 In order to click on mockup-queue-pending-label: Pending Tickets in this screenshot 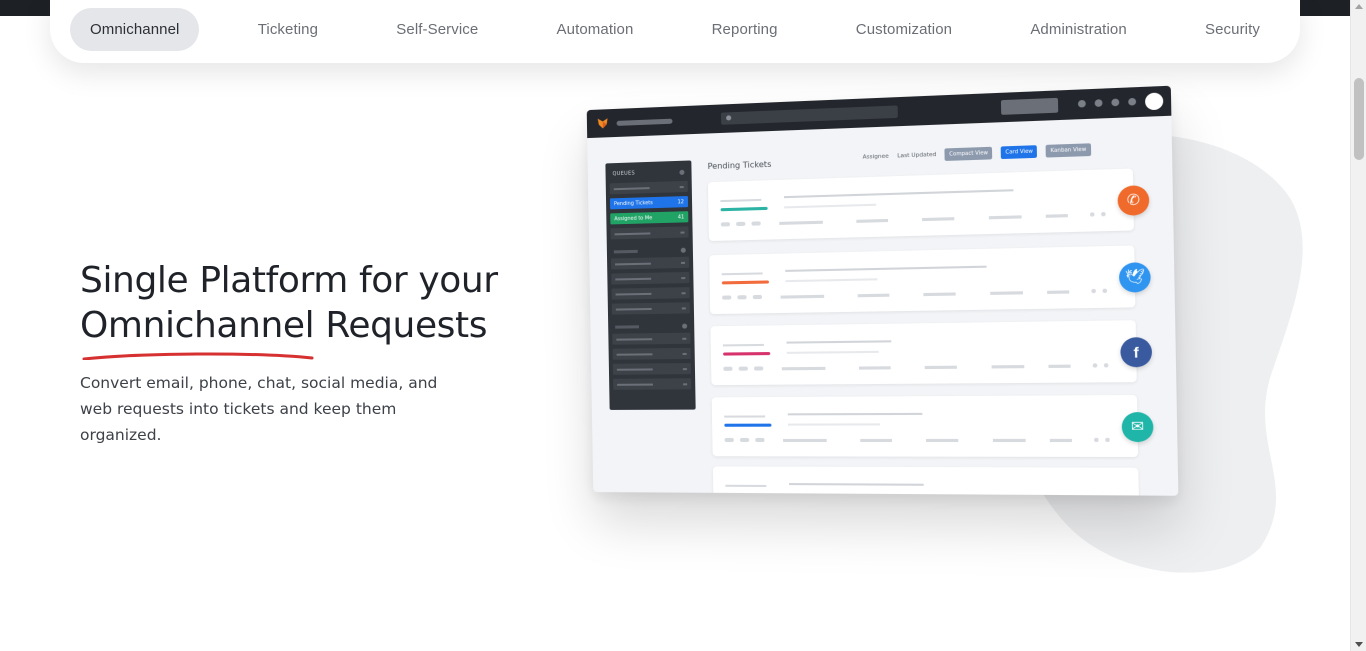, I will do `click(633, 203)`.